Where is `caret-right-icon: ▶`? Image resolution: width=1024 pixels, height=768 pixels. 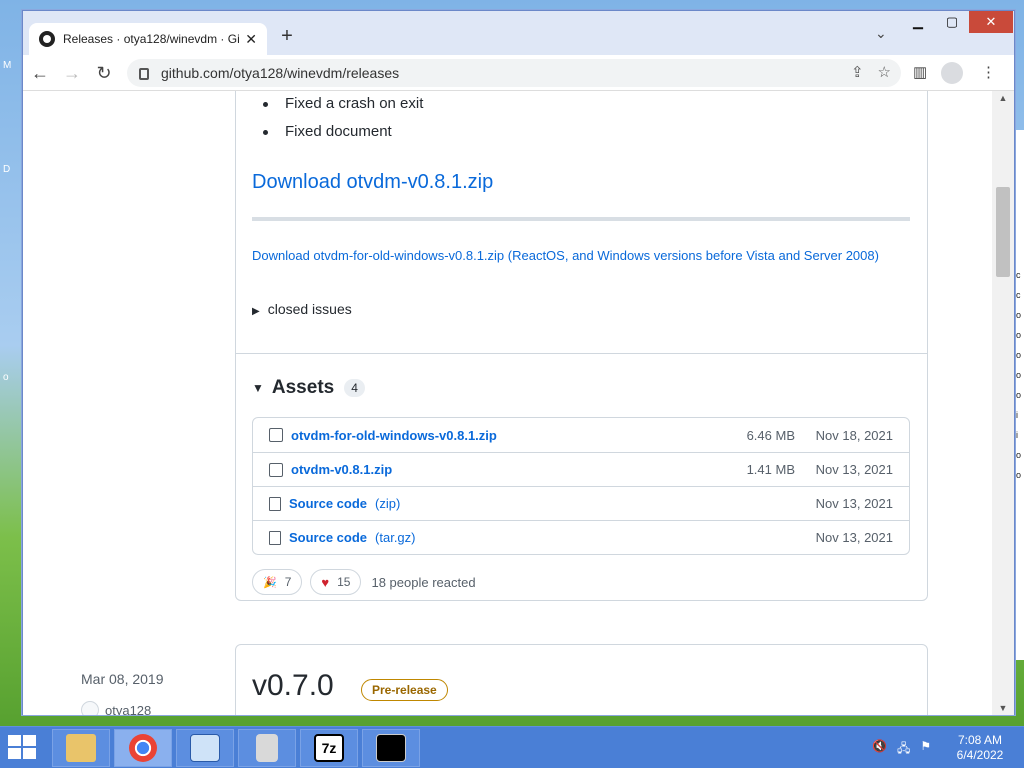 caret-right-icon: ▶ is located at coordinates (256, 311).